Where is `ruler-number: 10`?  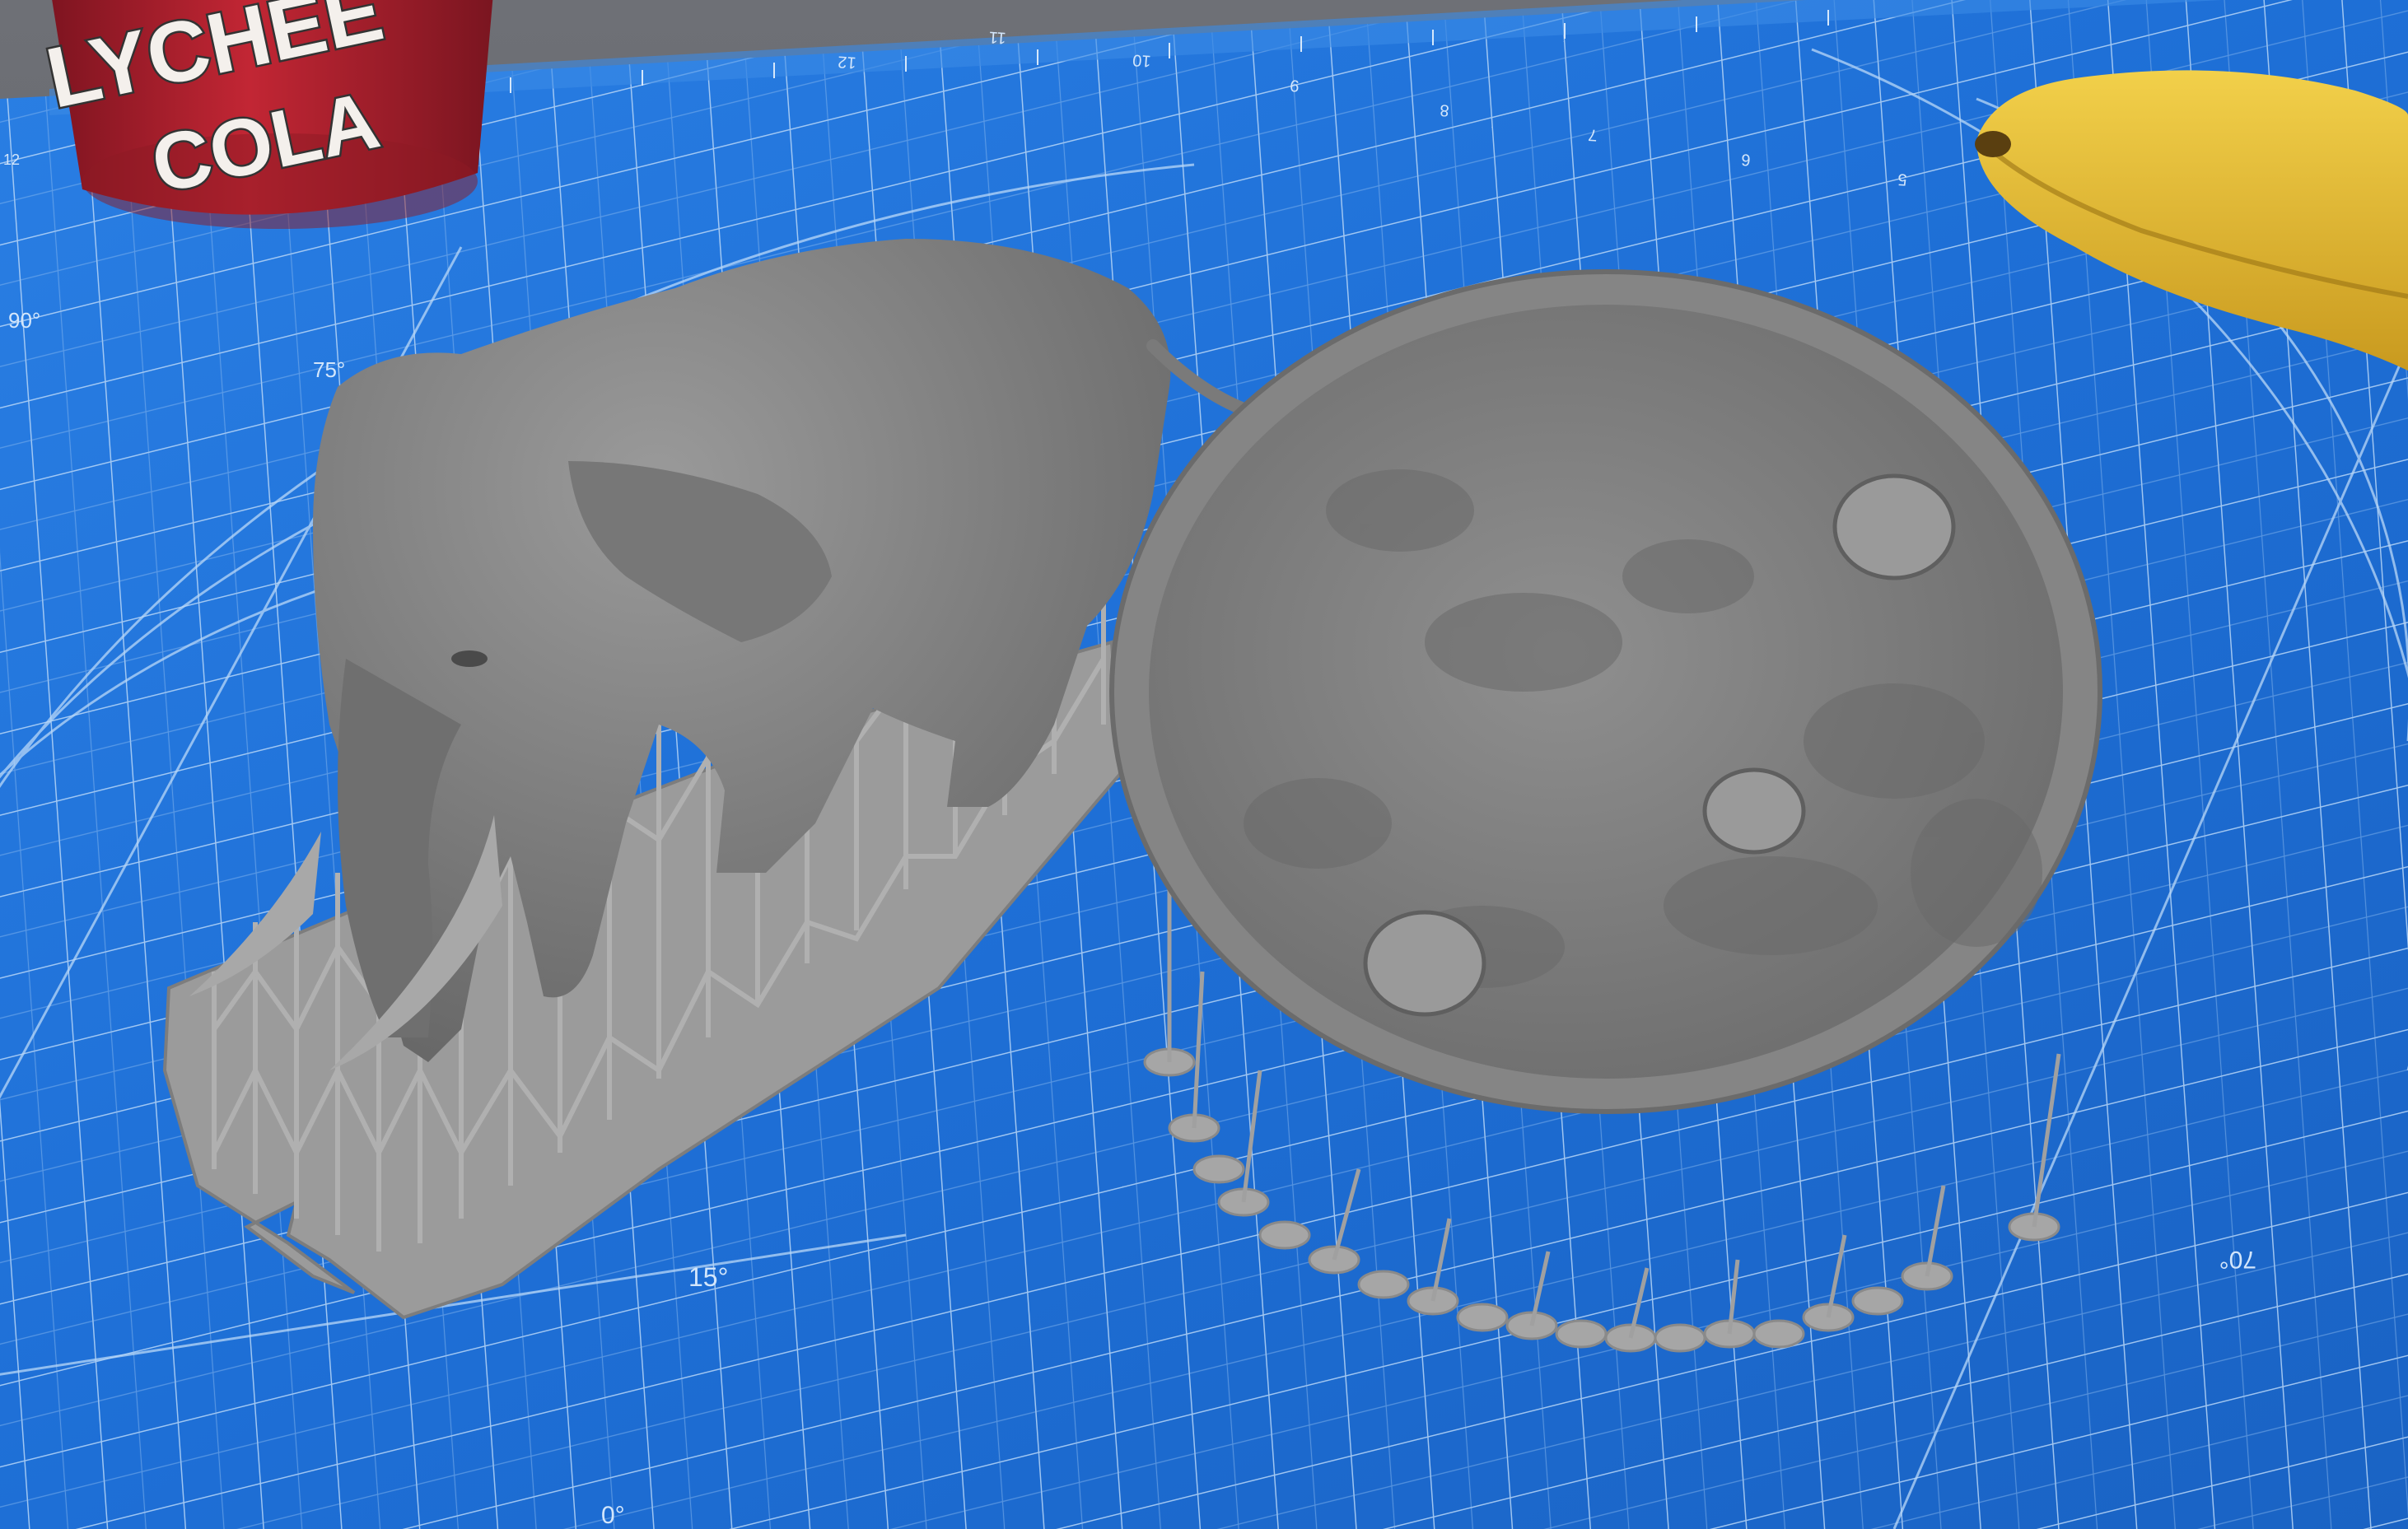 ruler-number: 10 is located at coordinates (1142, 60).